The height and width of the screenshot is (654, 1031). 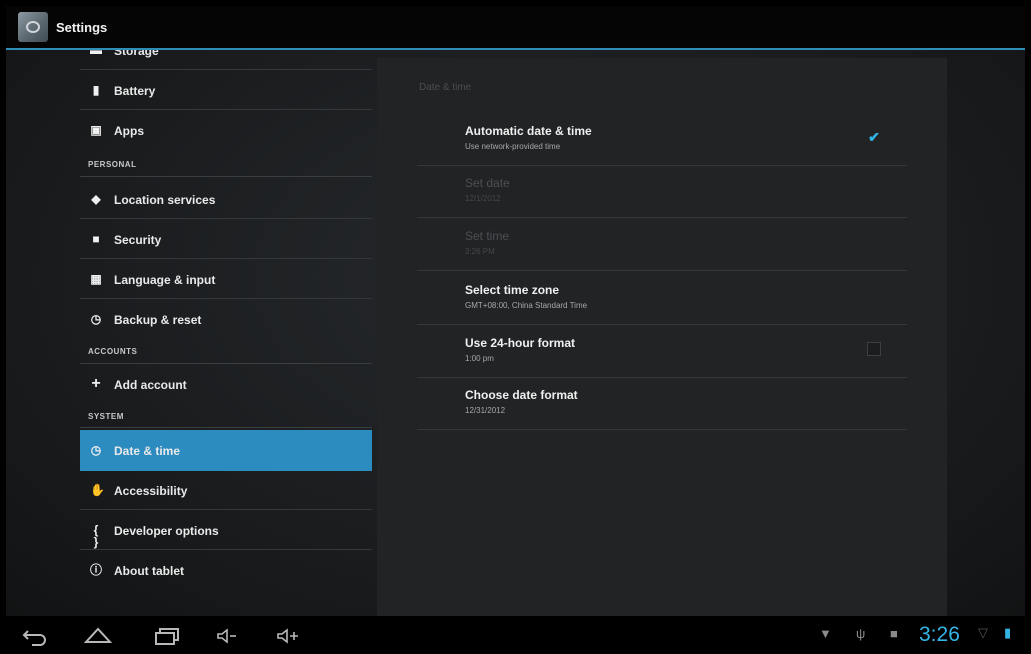 What do you see at coordinates (226, 450) in the screenshot?
I see `sidebar-item-date-time: ◷ Date & time` at bounding box center [226, 450].